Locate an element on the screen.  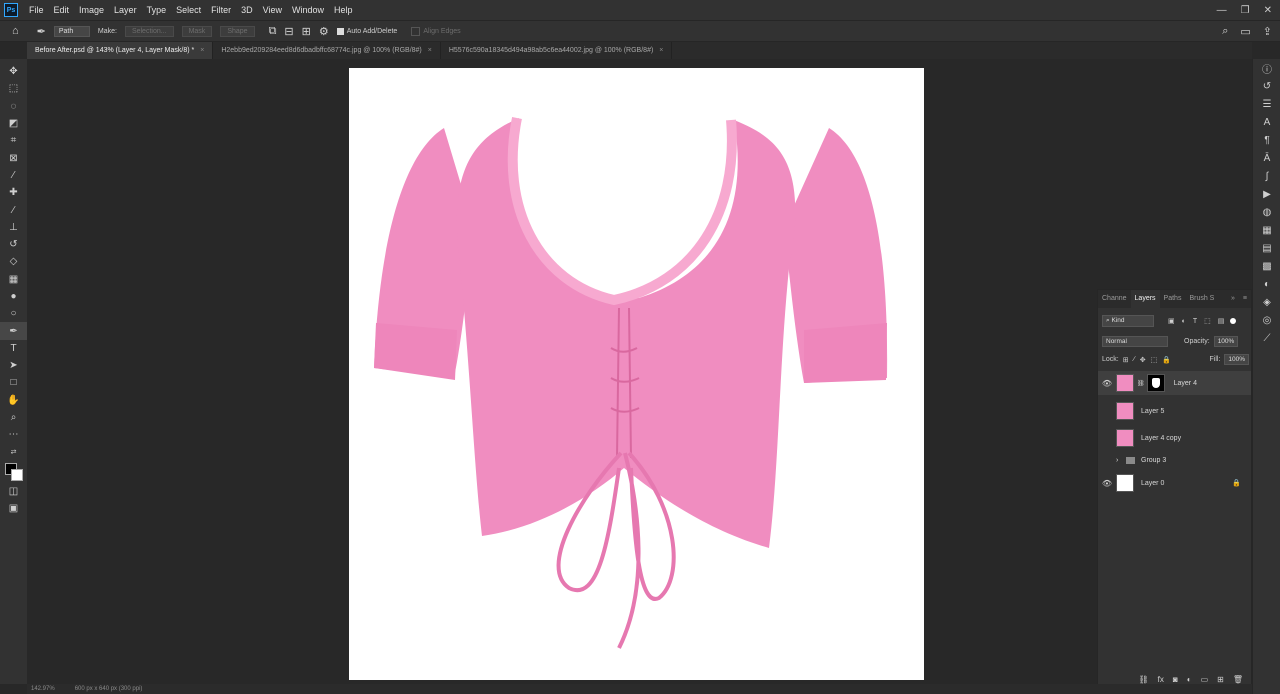
filter-shape-icon: ⬚ is located at coordinates (1207, 321).